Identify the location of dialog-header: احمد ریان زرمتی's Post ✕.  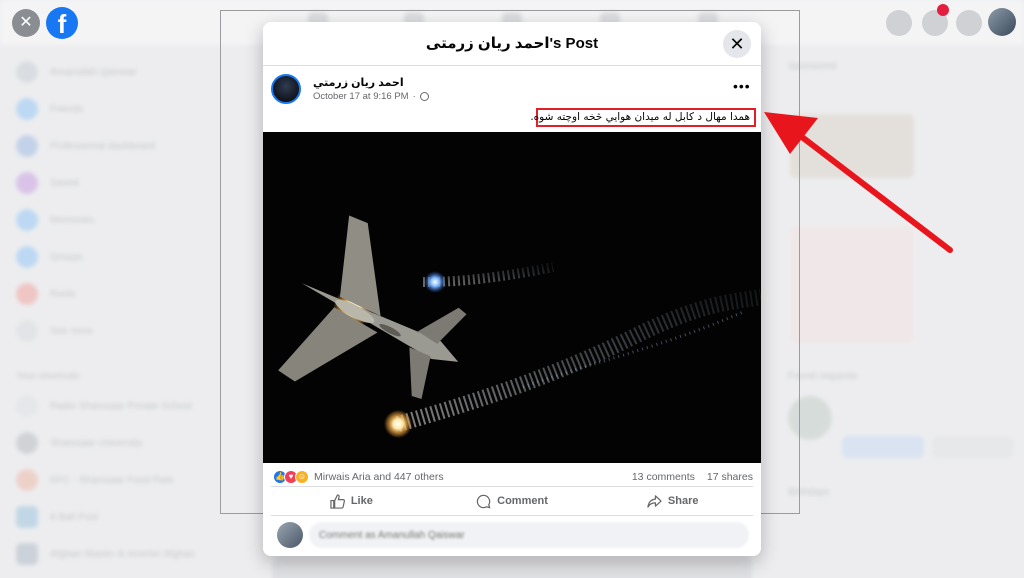
(512, 44).